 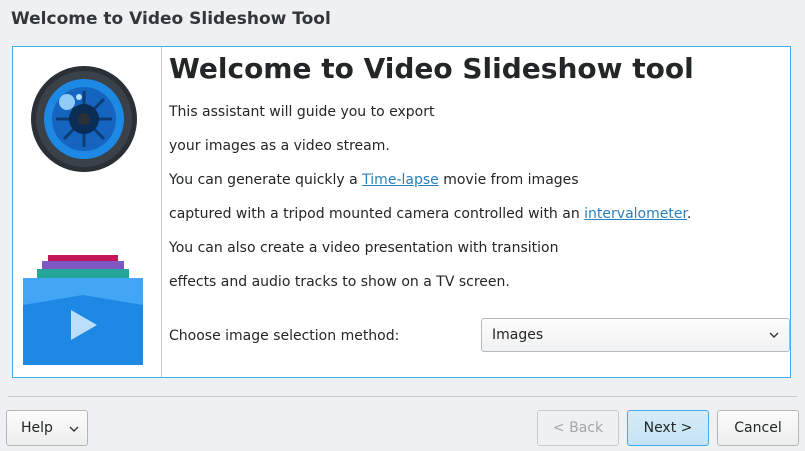 I want to click on next-button: Next >, so click(x=668, y=428).